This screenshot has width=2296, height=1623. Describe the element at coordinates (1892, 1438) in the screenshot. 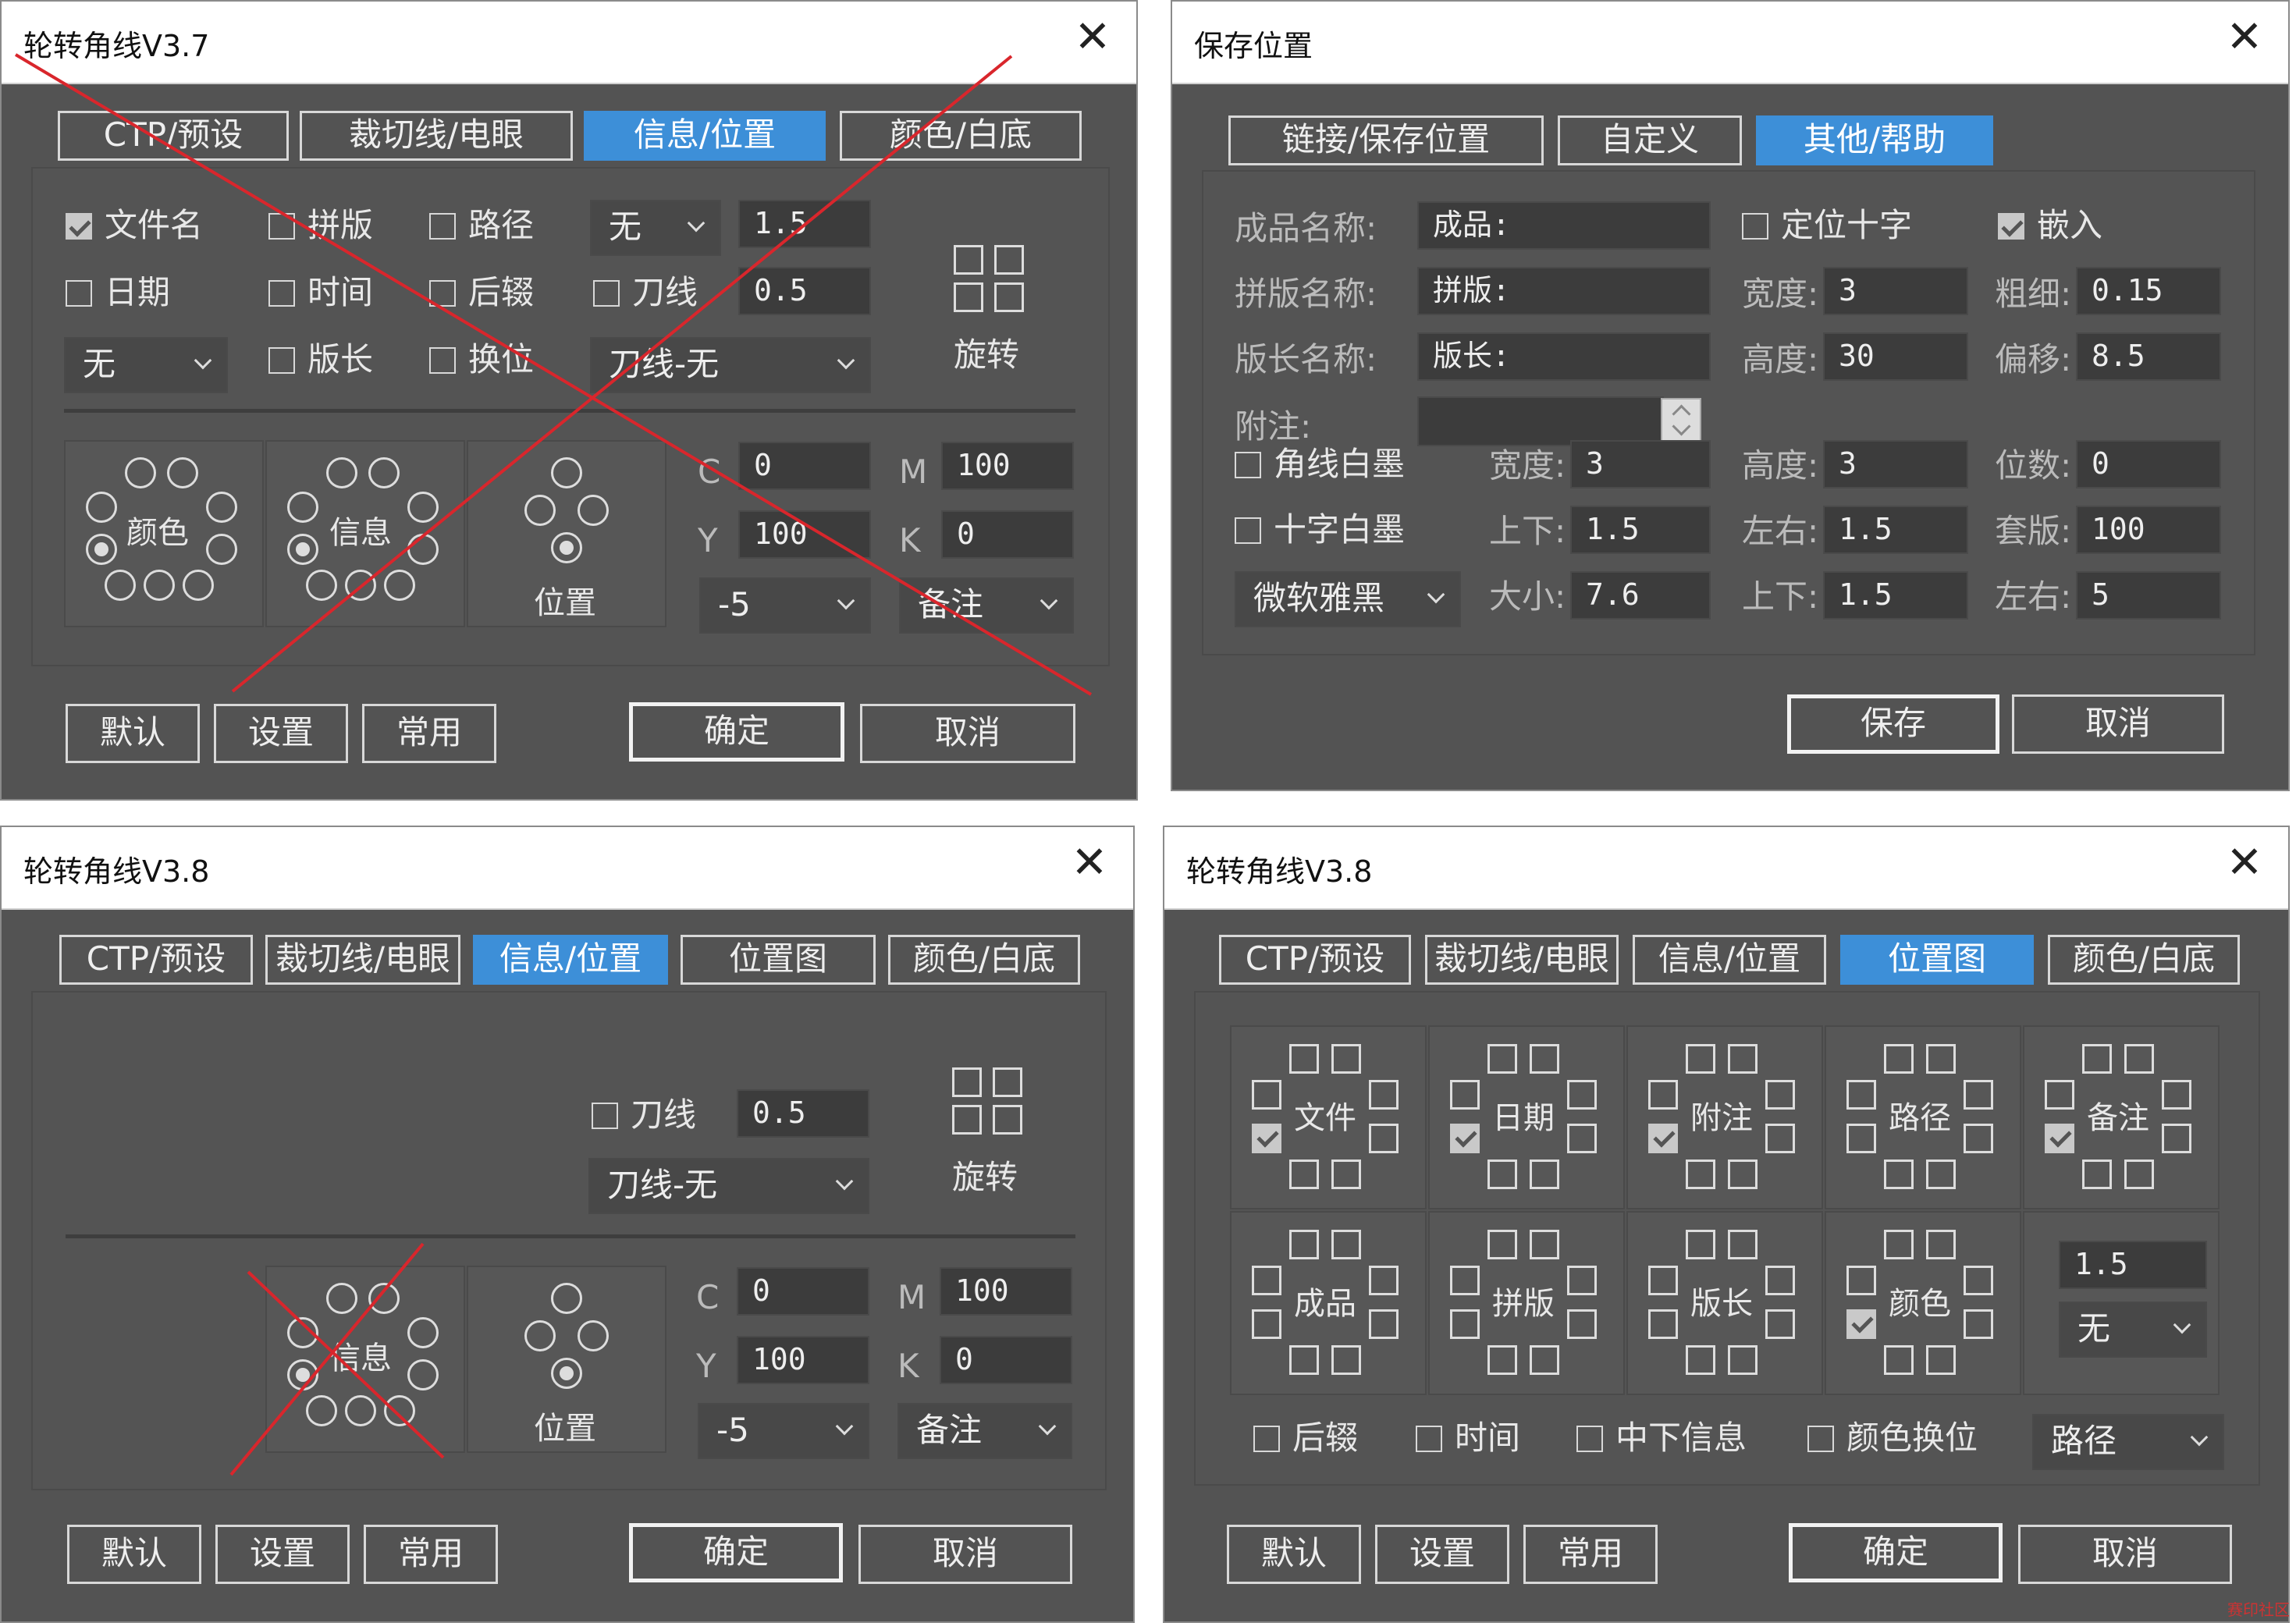

I see `check-color-swap: 颜色换位` at that location.